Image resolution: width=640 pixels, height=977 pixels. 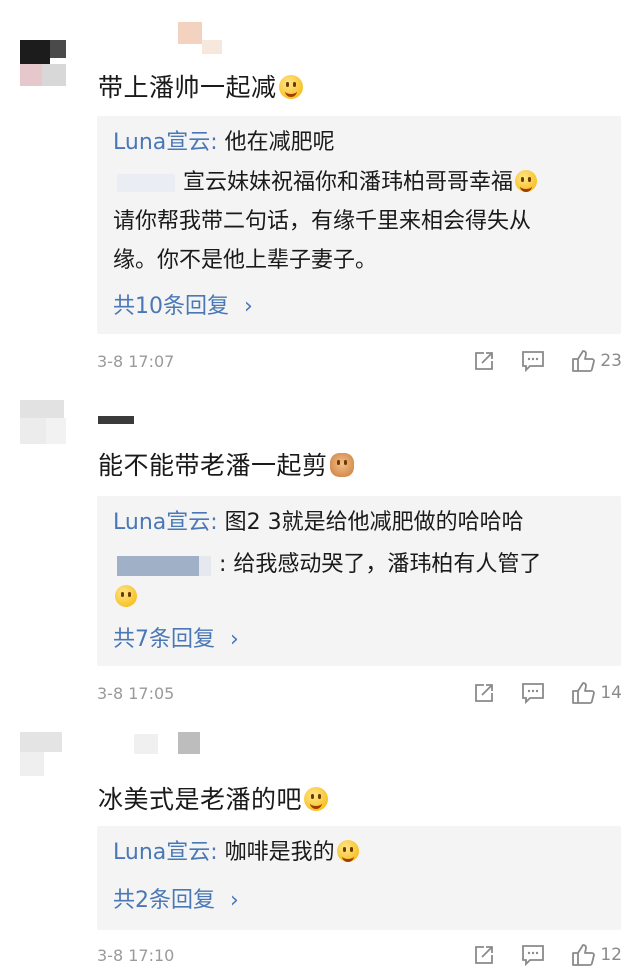 I want to click on grin-face-icon, so click(x=526, y=181).